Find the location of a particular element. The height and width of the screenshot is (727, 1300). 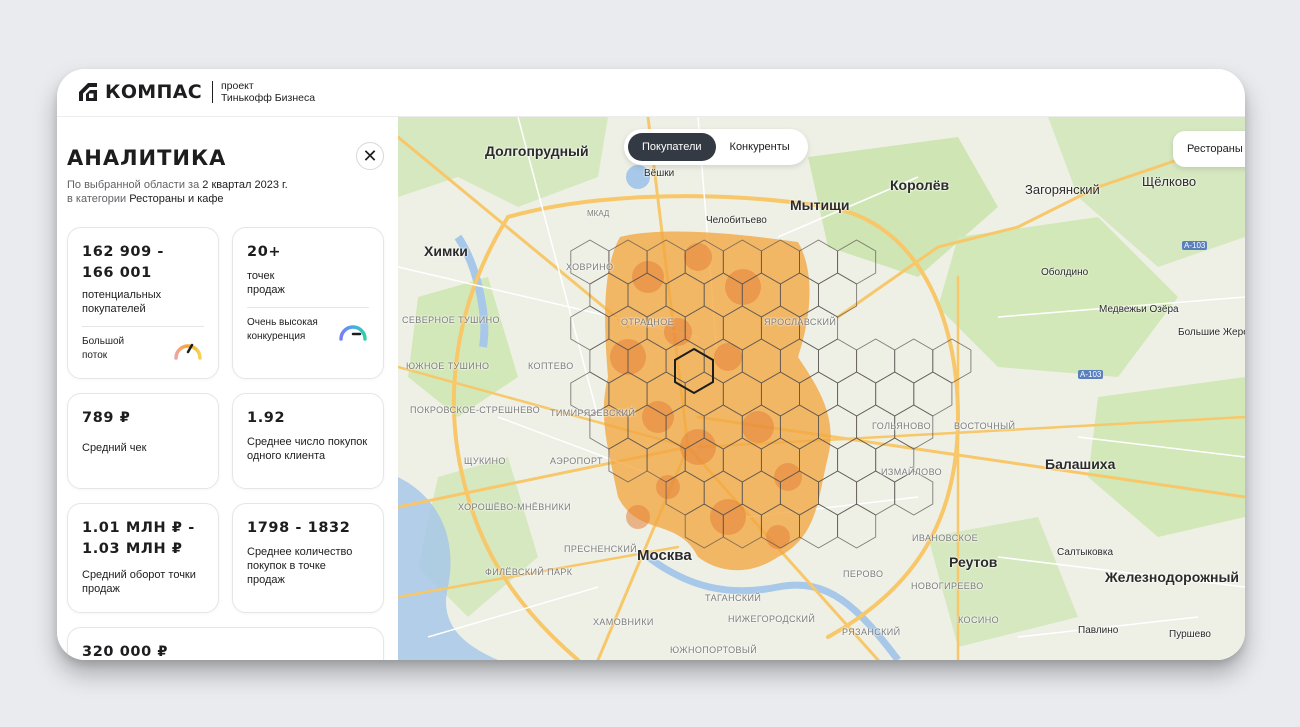

district-label: ЮЖНОЕ ТУШИНО is located at coordinates (448, 366).